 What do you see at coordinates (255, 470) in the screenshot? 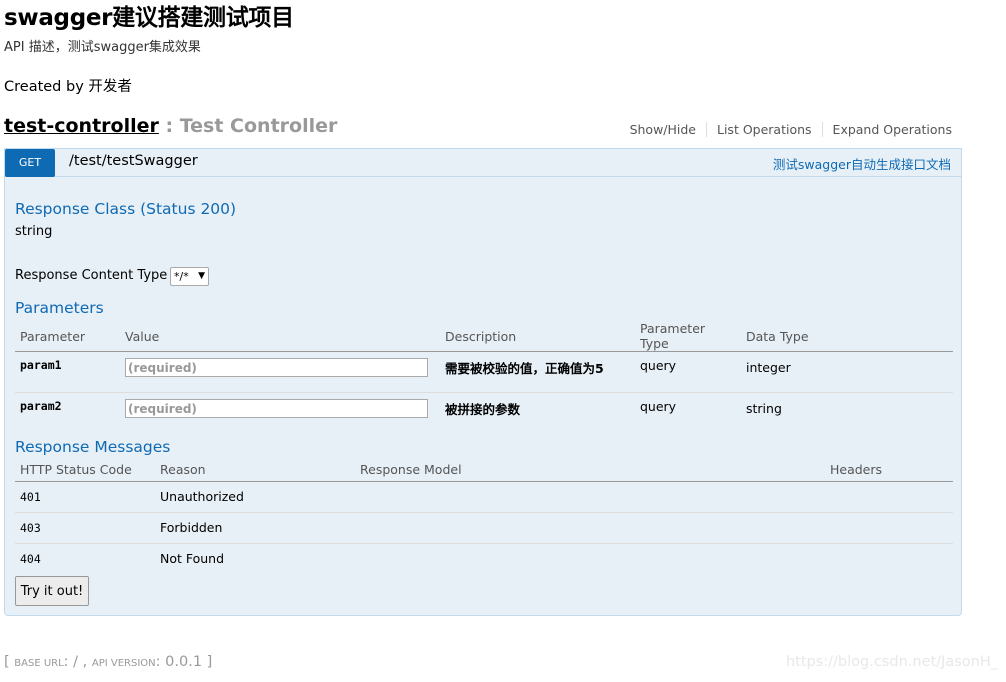
I see `header-reason: Reason` at bounding box center [255, 470].